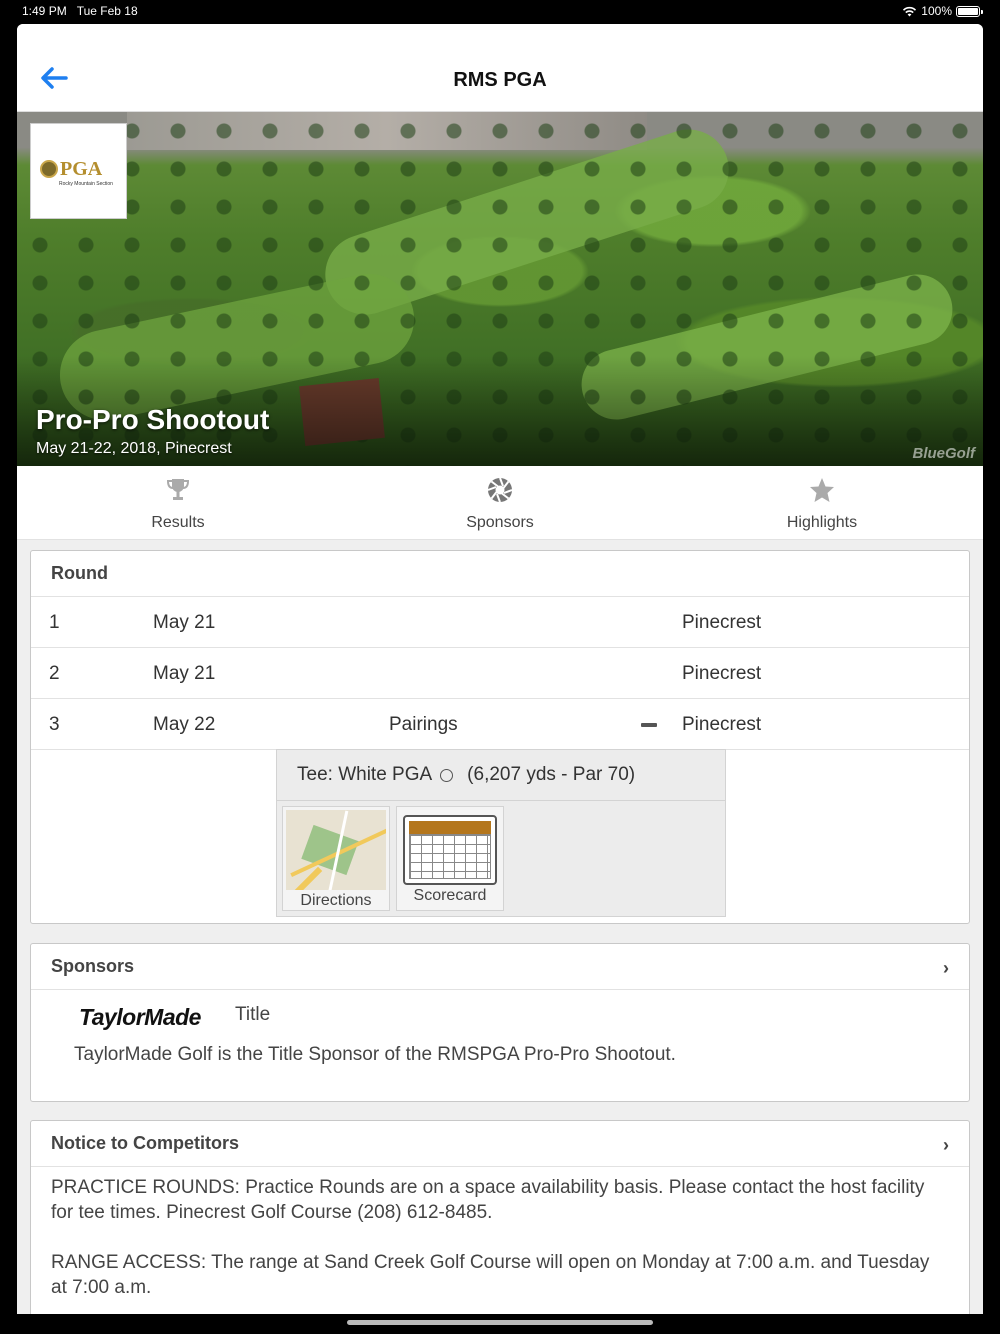 This screenshot has width=1000, height=1334. Describe the element at coordinates (822, 490) in the screenshot. I see `star-icon` at that location.